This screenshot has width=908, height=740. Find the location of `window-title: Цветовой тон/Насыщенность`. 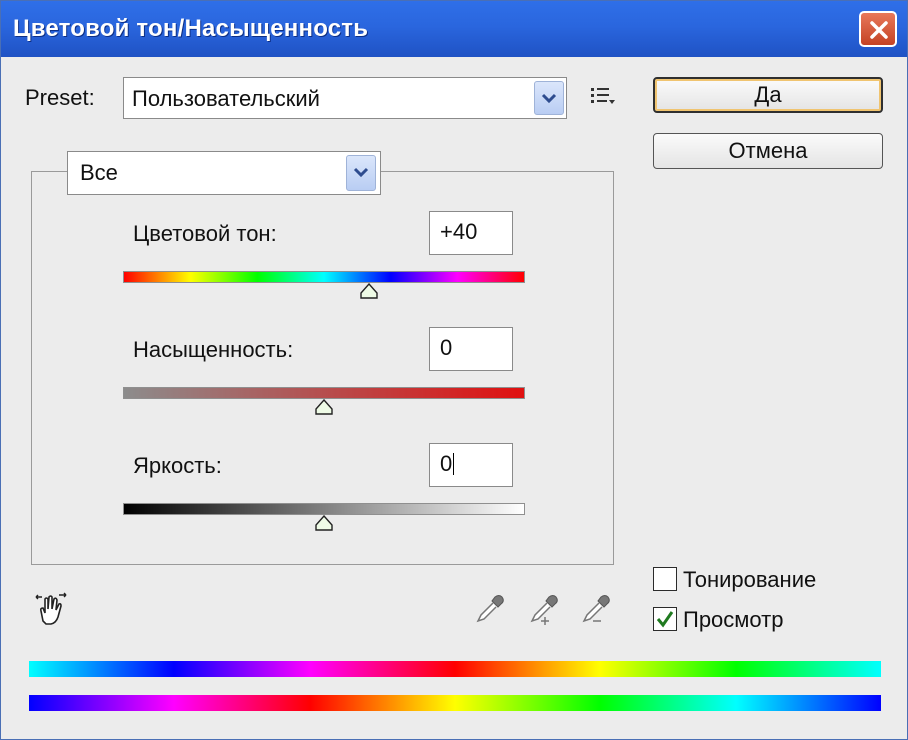

window-title: Цветовой тон/Насыщенность is located at coordinates (191, 28).